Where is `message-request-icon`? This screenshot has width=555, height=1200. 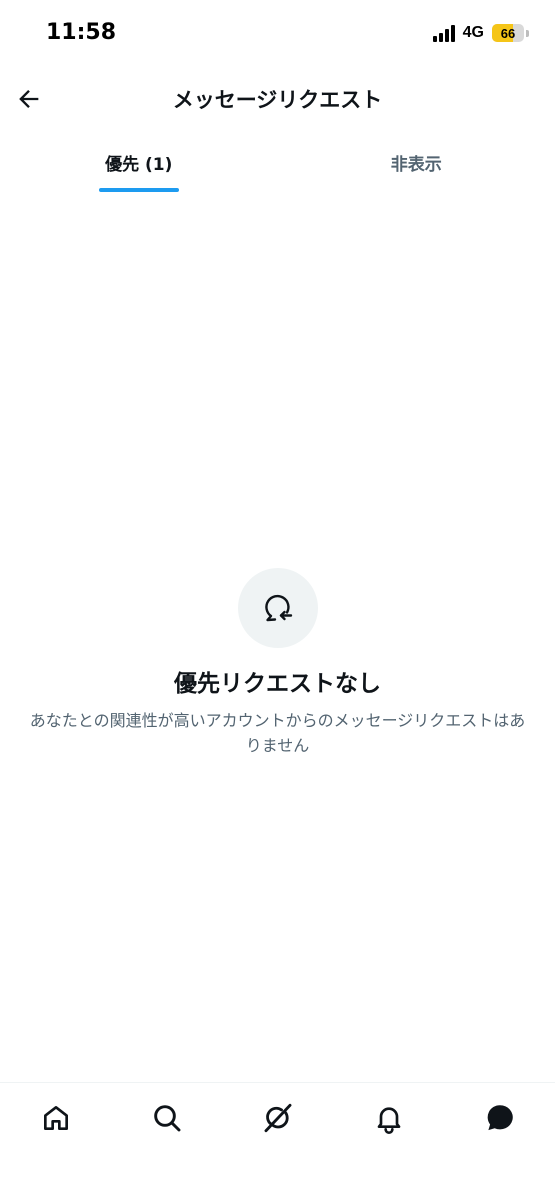
message-request-icon is located at coordinates (278, 608).